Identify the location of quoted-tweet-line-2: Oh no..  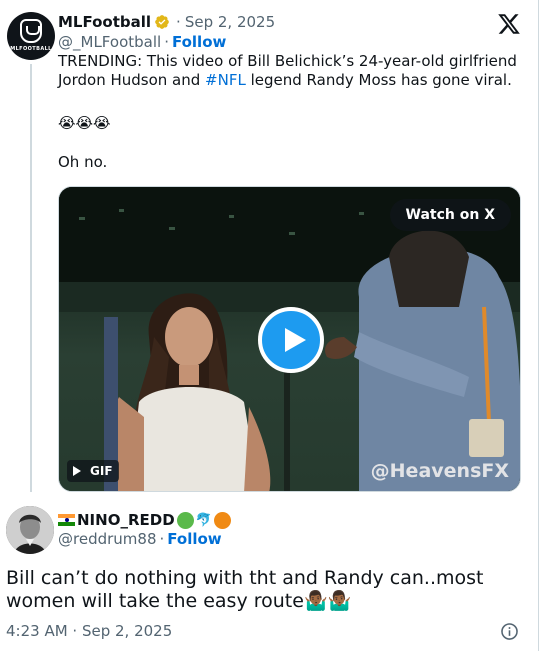
(83, 162).